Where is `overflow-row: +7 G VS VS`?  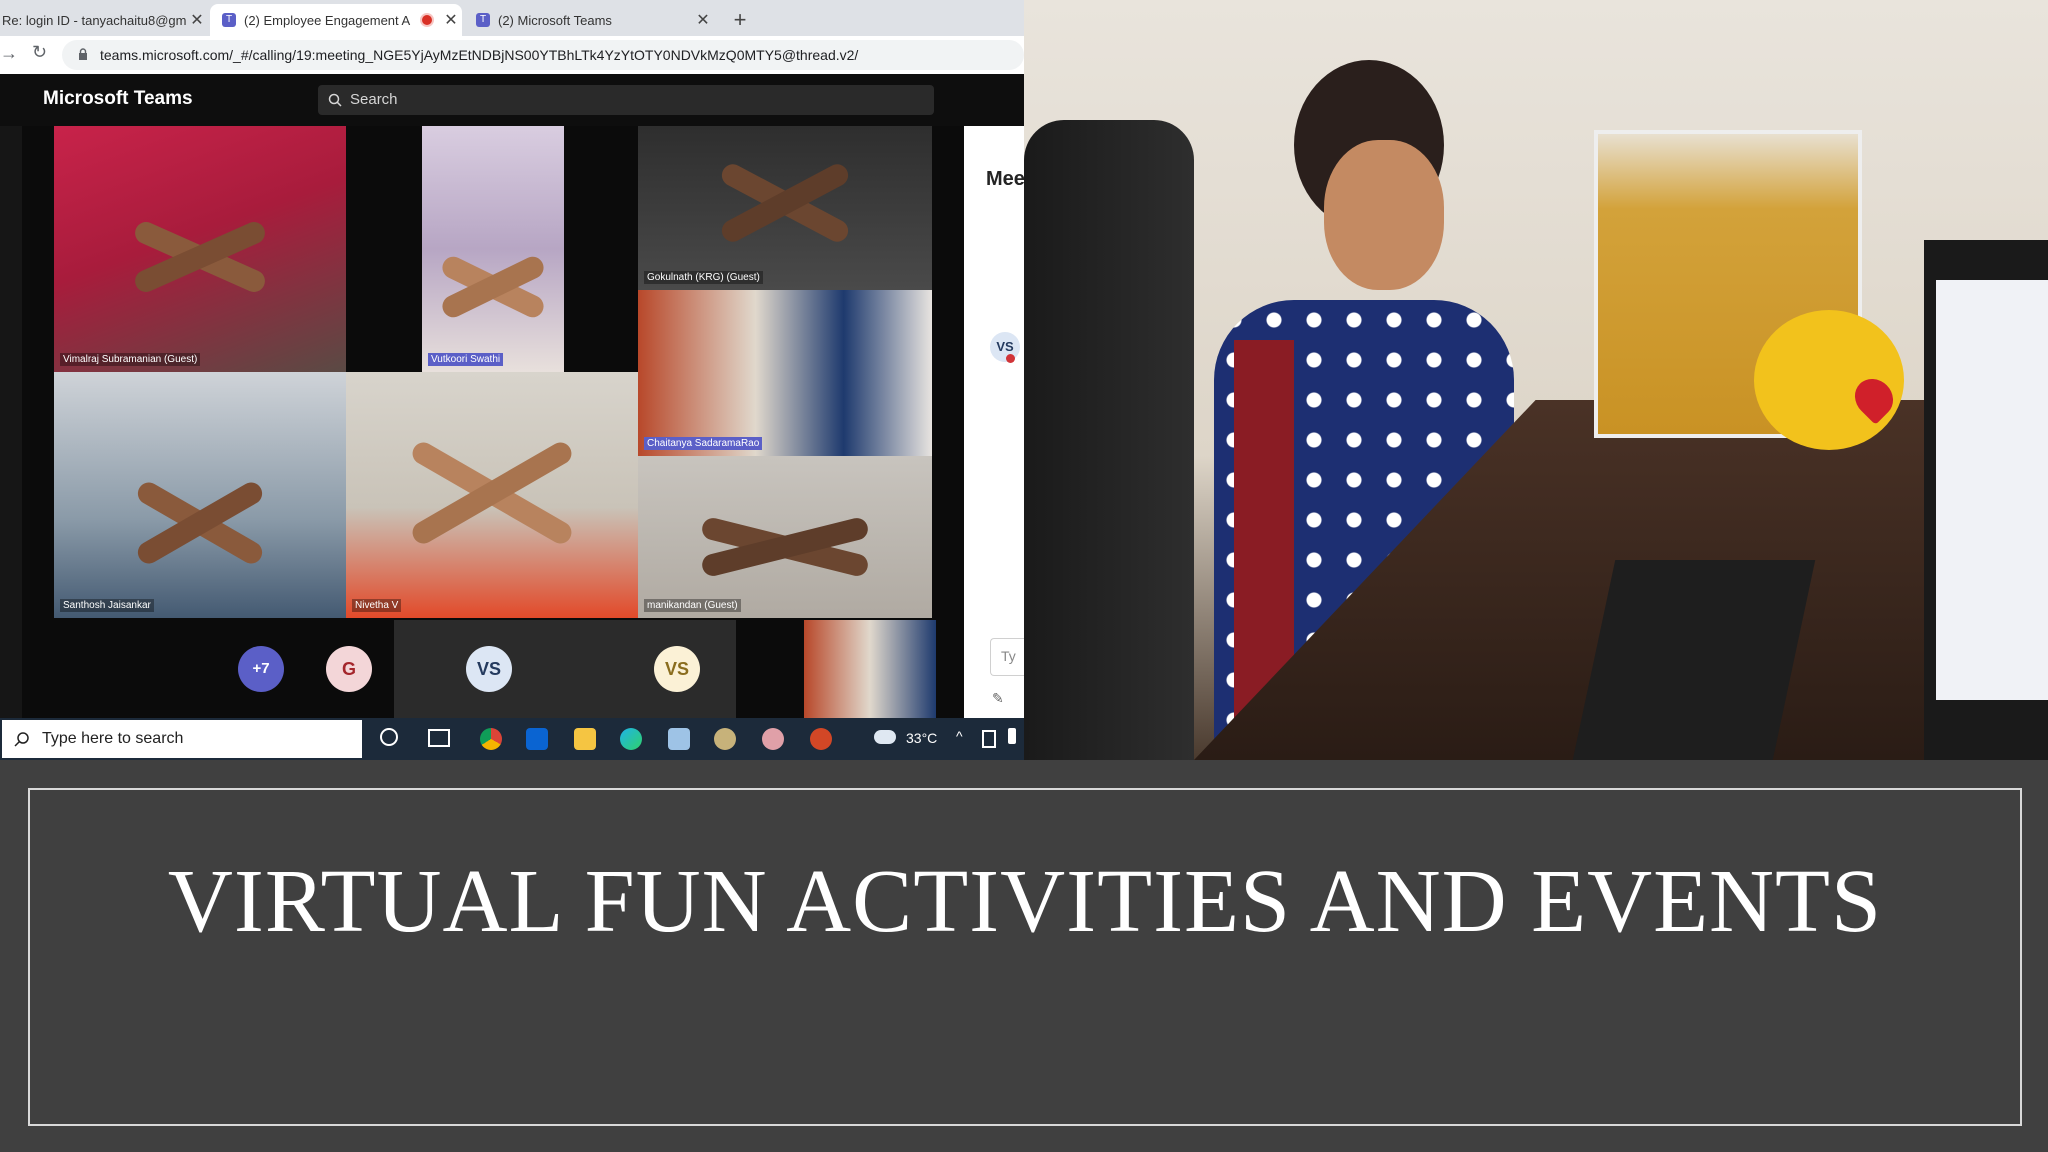
overflow-row: +7 G VS VS is located at coordinates (493, 670).